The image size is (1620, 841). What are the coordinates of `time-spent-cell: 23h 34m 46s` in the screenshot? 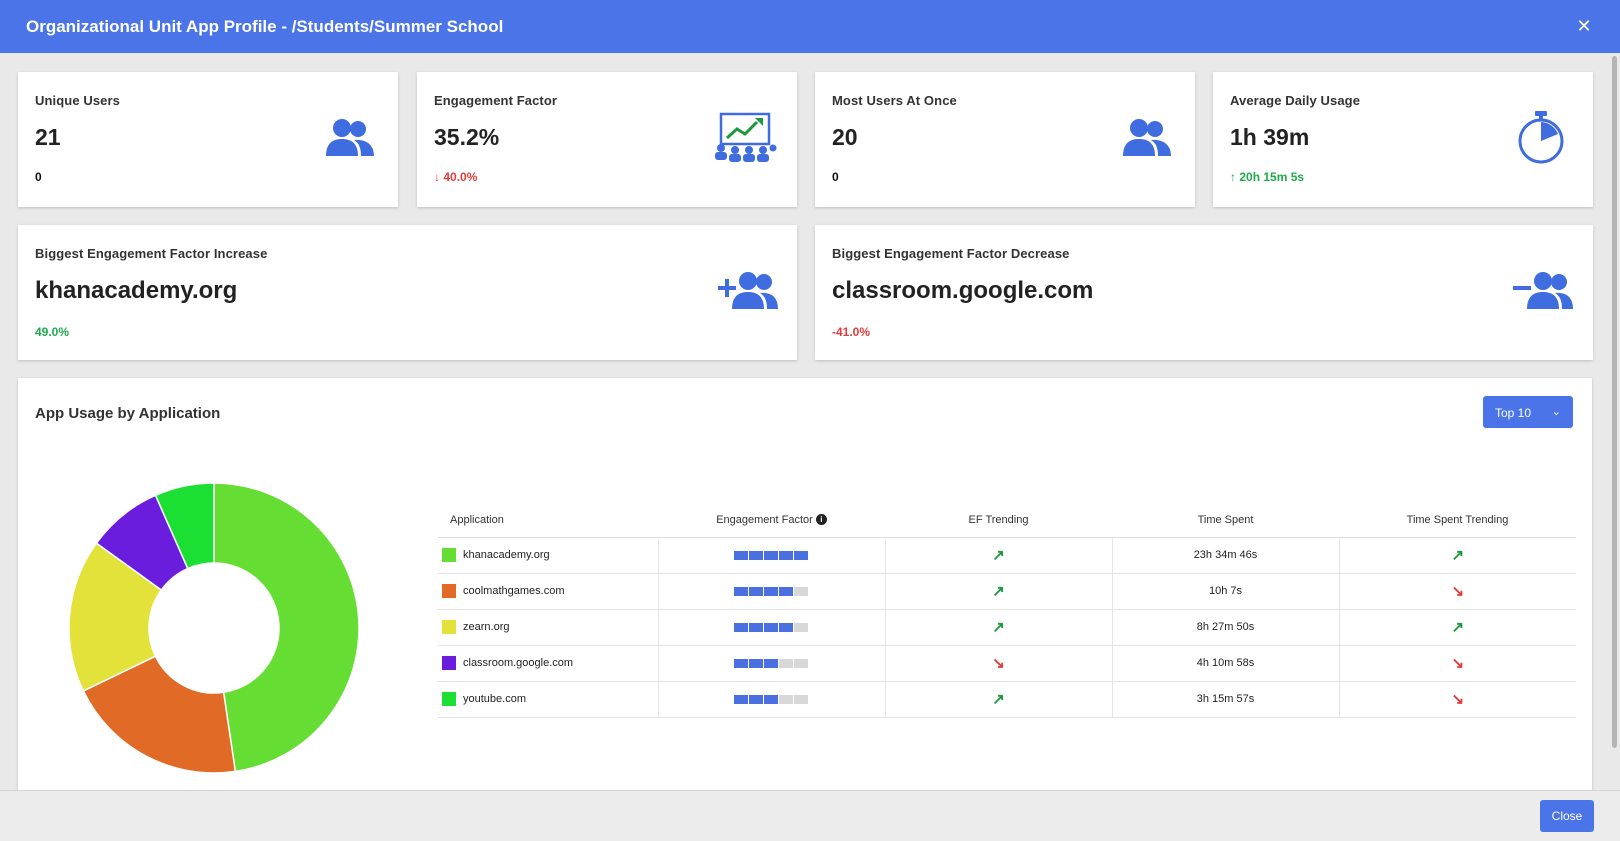 It's located at (1226, 555).